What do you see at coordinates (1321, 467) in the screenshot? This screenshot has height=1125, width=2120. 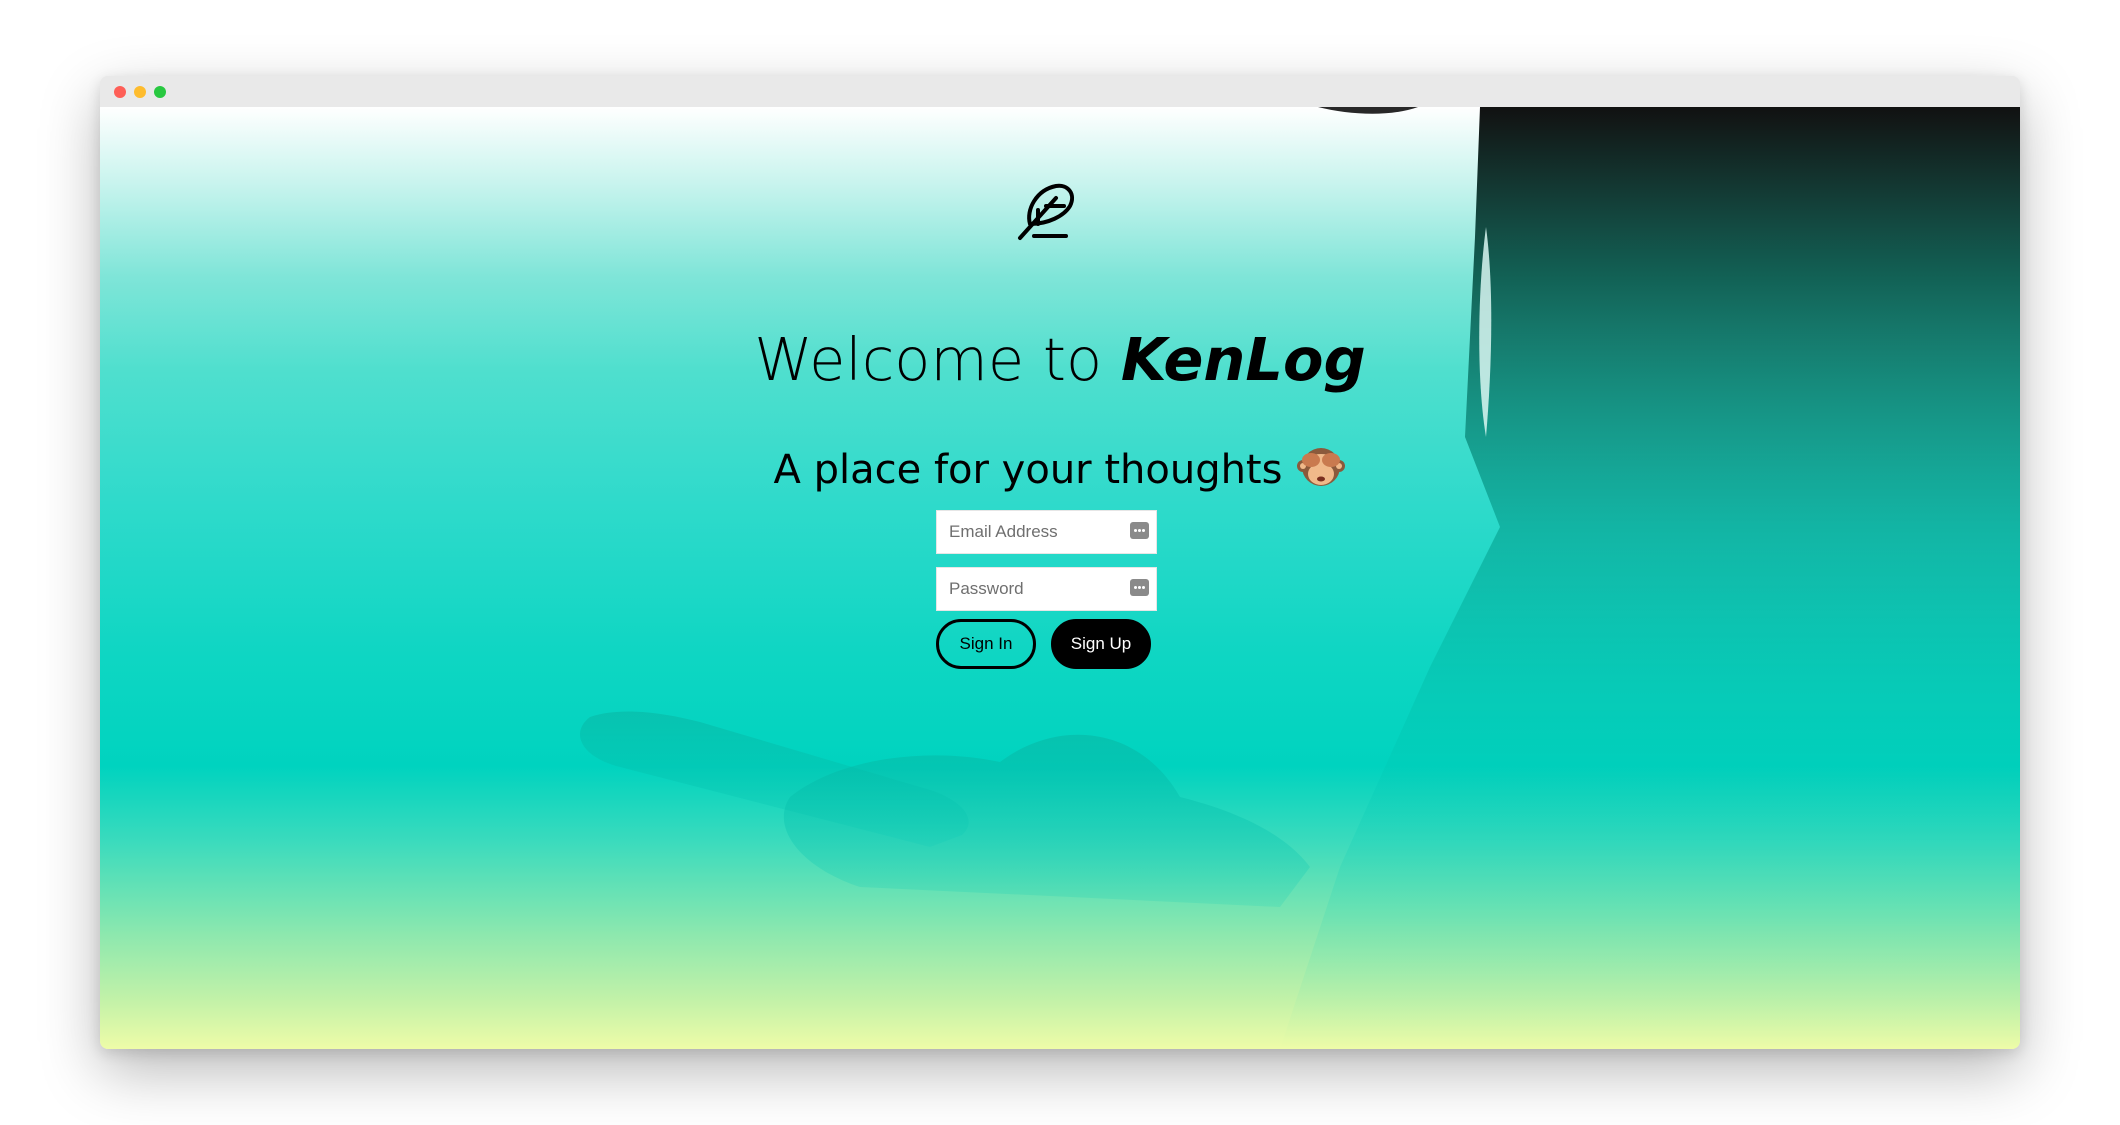 I see `see-no-evil-monkey-icon` at bounding box center [1321, 467].